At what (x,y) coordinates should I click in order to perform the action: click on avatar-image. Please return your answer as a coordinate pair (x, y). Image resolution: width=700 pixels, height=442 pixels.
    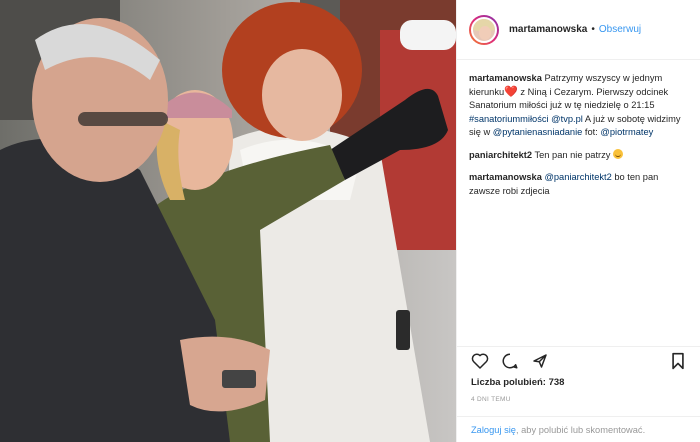
    Looking at the image, I should click on (484, 29).